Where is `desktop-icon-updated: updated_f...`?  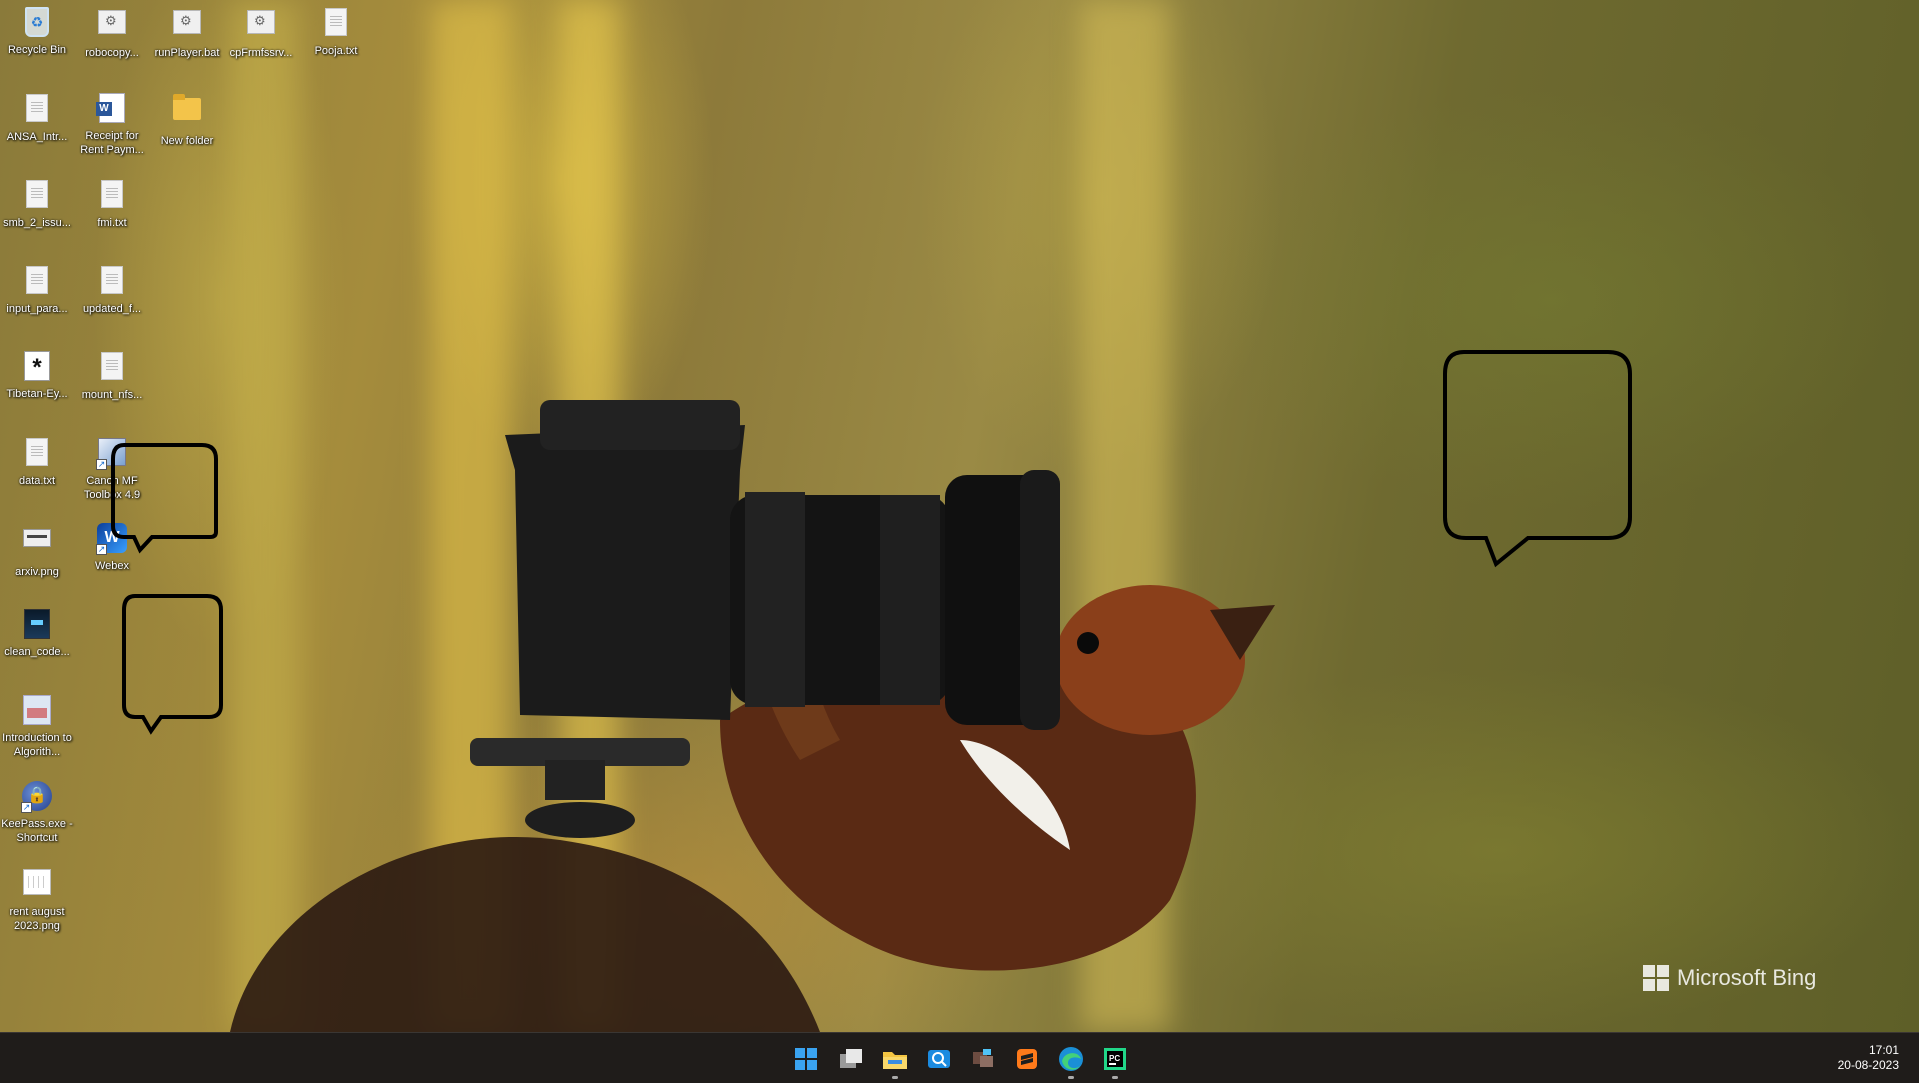
desktop-icon-updated: updated_f... is located at coordinates (112, 290).